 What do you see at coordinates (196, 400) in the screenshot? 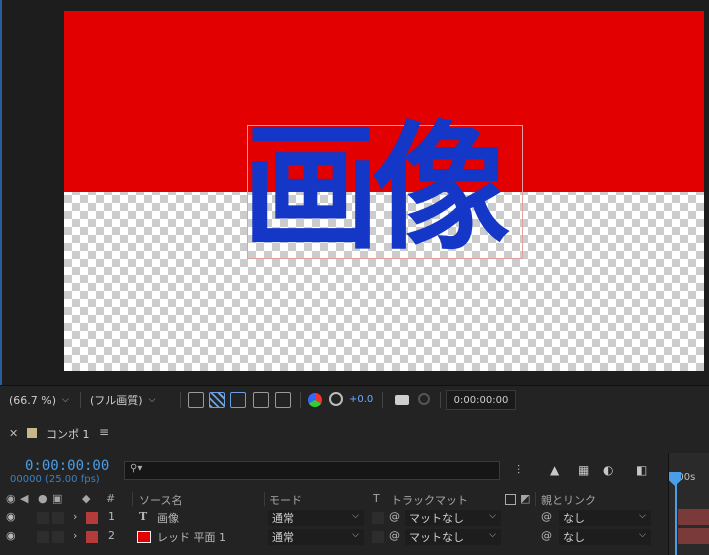
I see `fast-preview-icon` at bounding box center [196, 400].